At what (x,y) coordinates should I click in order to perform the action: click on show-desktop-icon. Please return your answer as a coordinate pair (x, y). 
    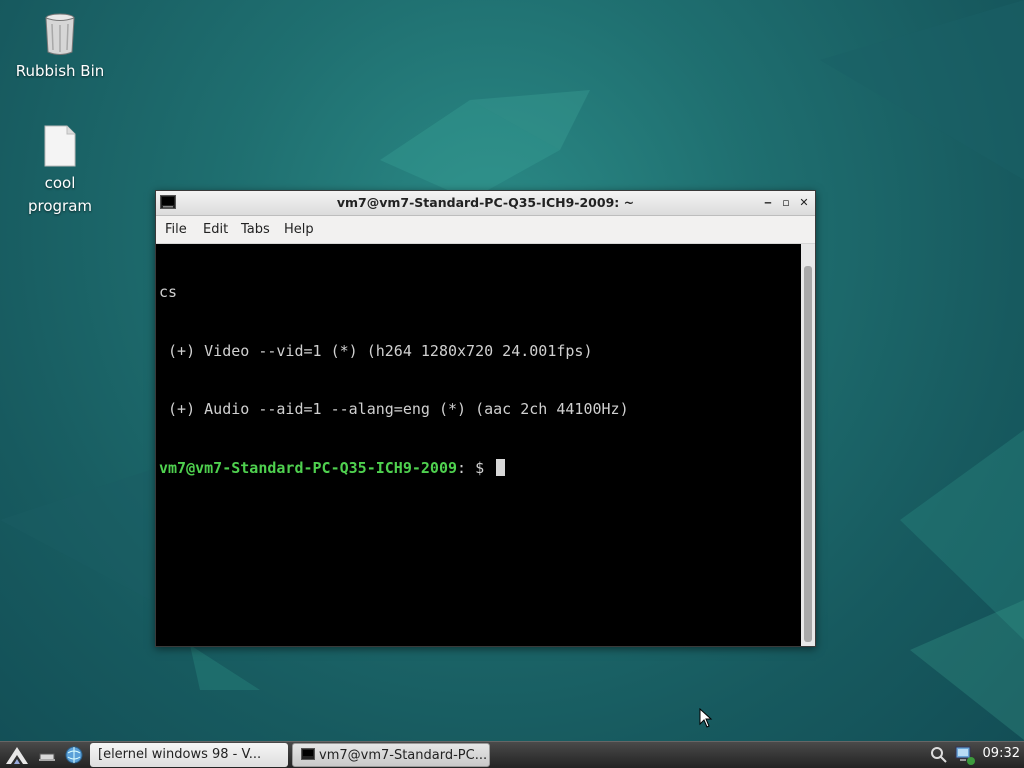
    Looking at the image, I should click on (47, 755).